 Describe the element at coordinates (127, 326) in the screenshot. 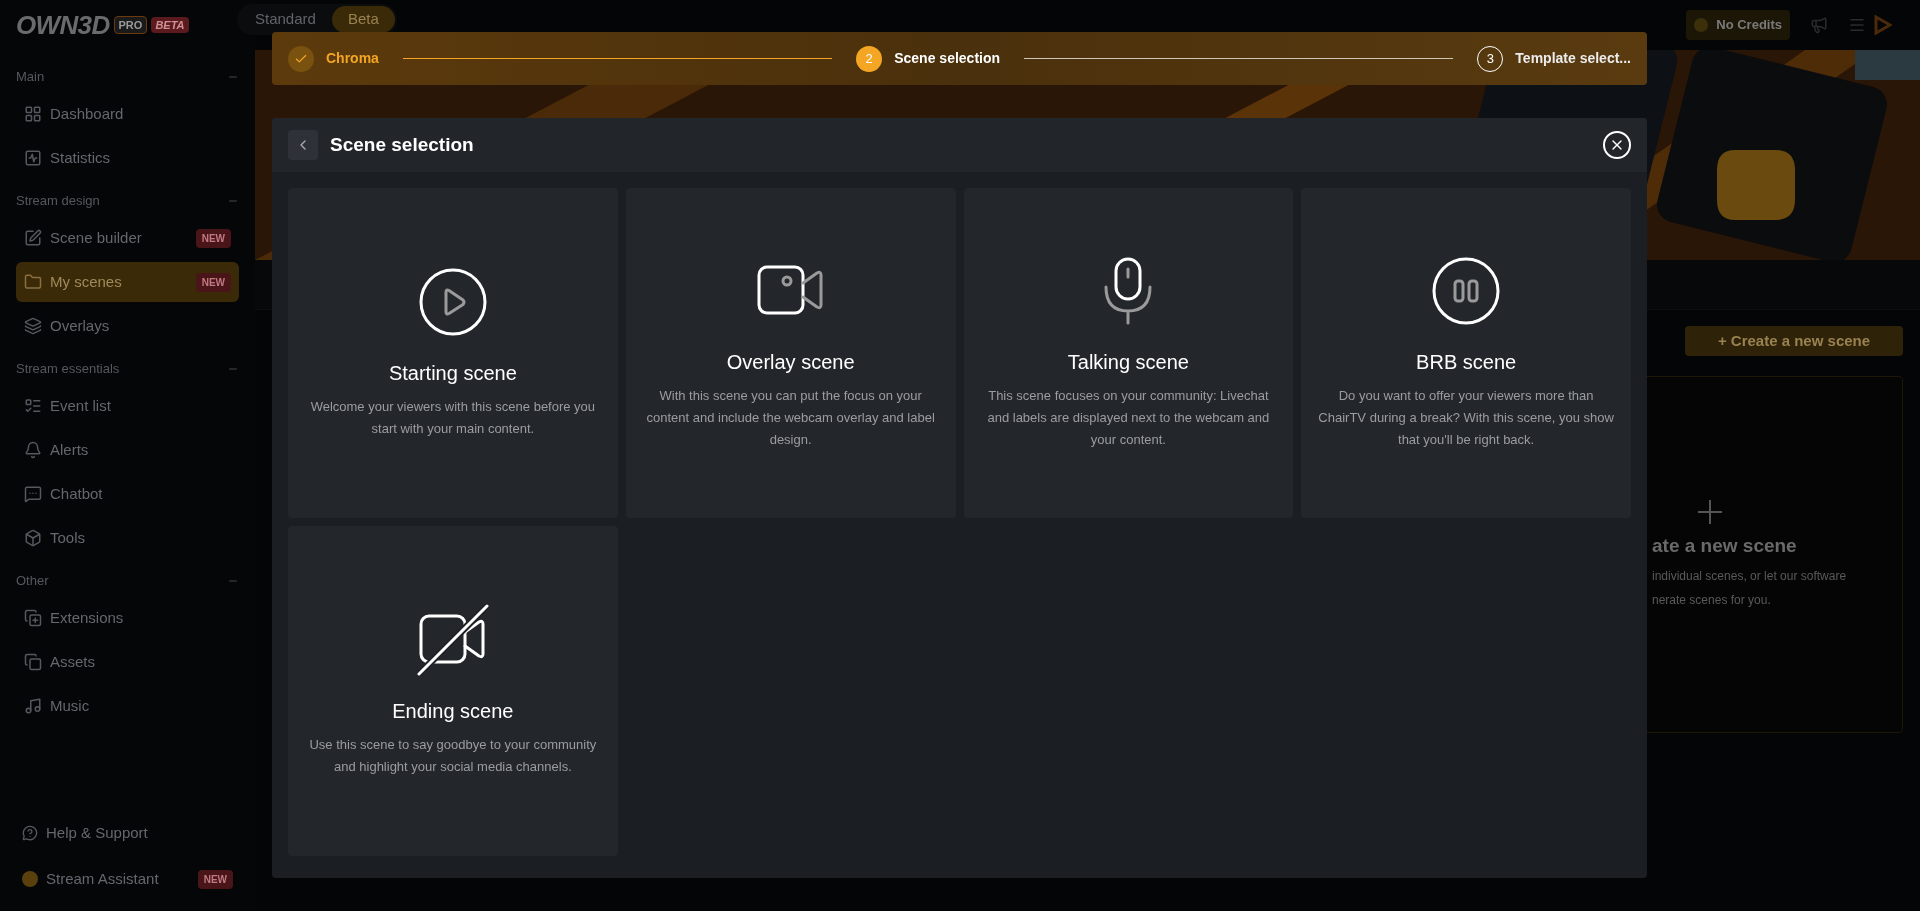

I see `sidebar-item: Overlays` at that location.